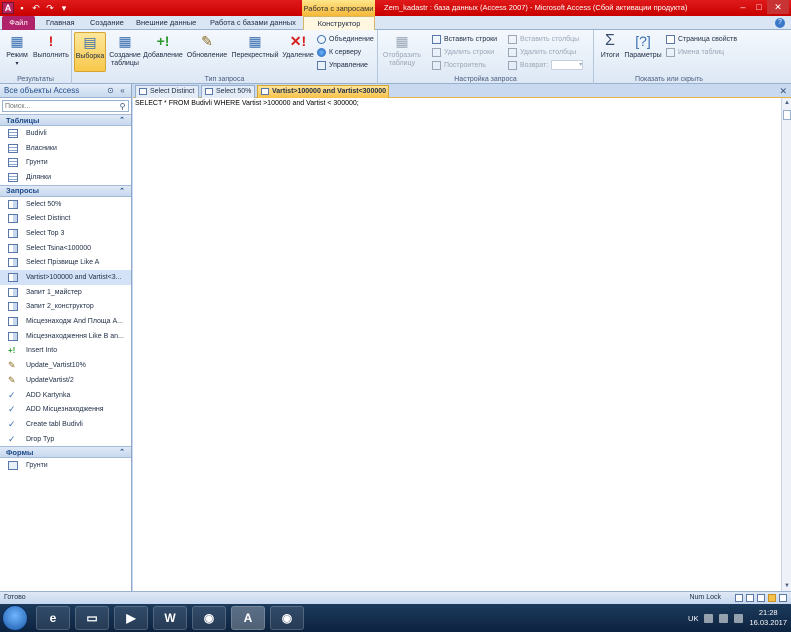  Describe the element at coordinates (125, 52) in the screenshot. I see `make-table-button: ▦ Создание таблицы` at that location.